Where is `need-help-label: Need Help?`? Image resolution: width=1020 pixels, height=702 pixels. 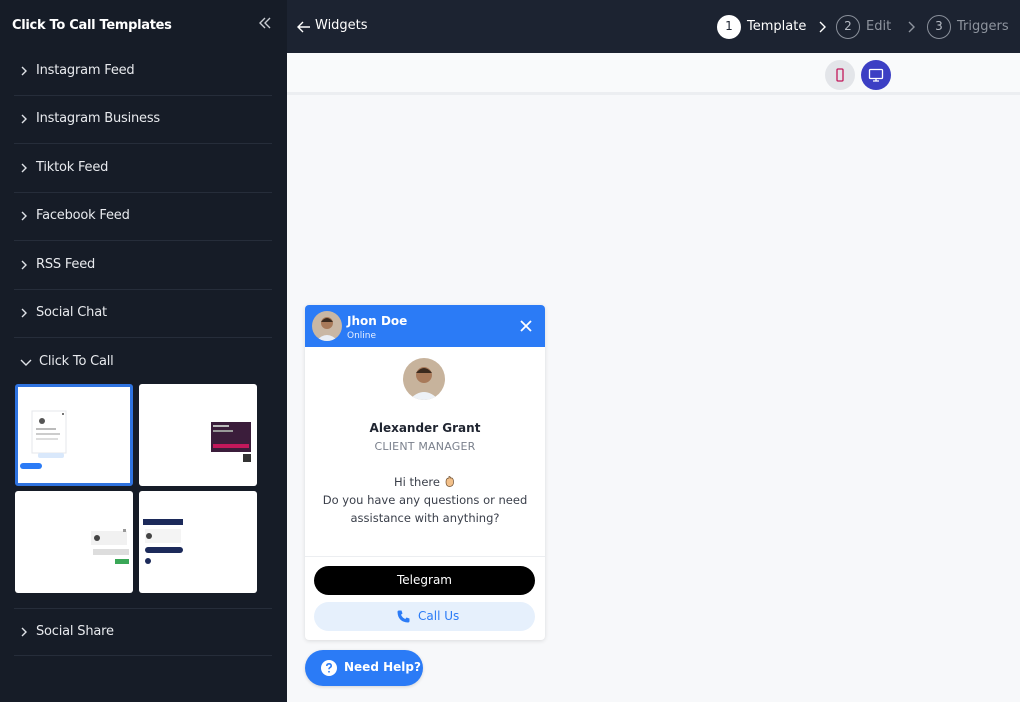 need-help-label: Need Help? is located at coordinates (382, 667).